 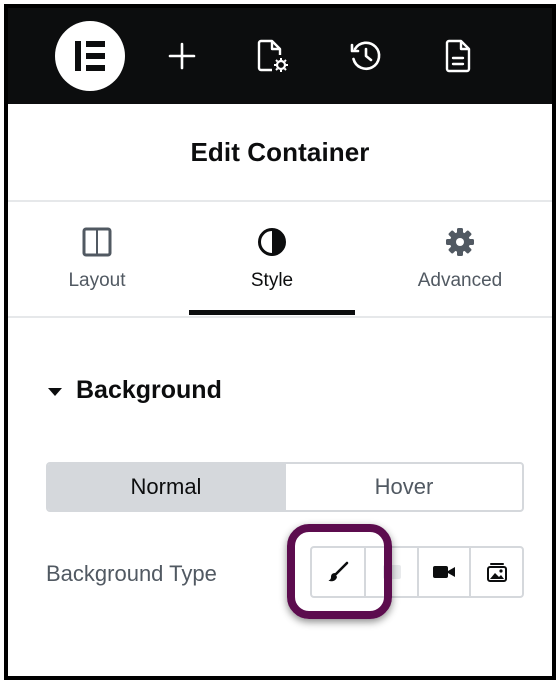 What do you see at coordinates (460, 280) in the screenshot?
I see `tab-advanced-label: Advanced` at bounding box center [460, 280].